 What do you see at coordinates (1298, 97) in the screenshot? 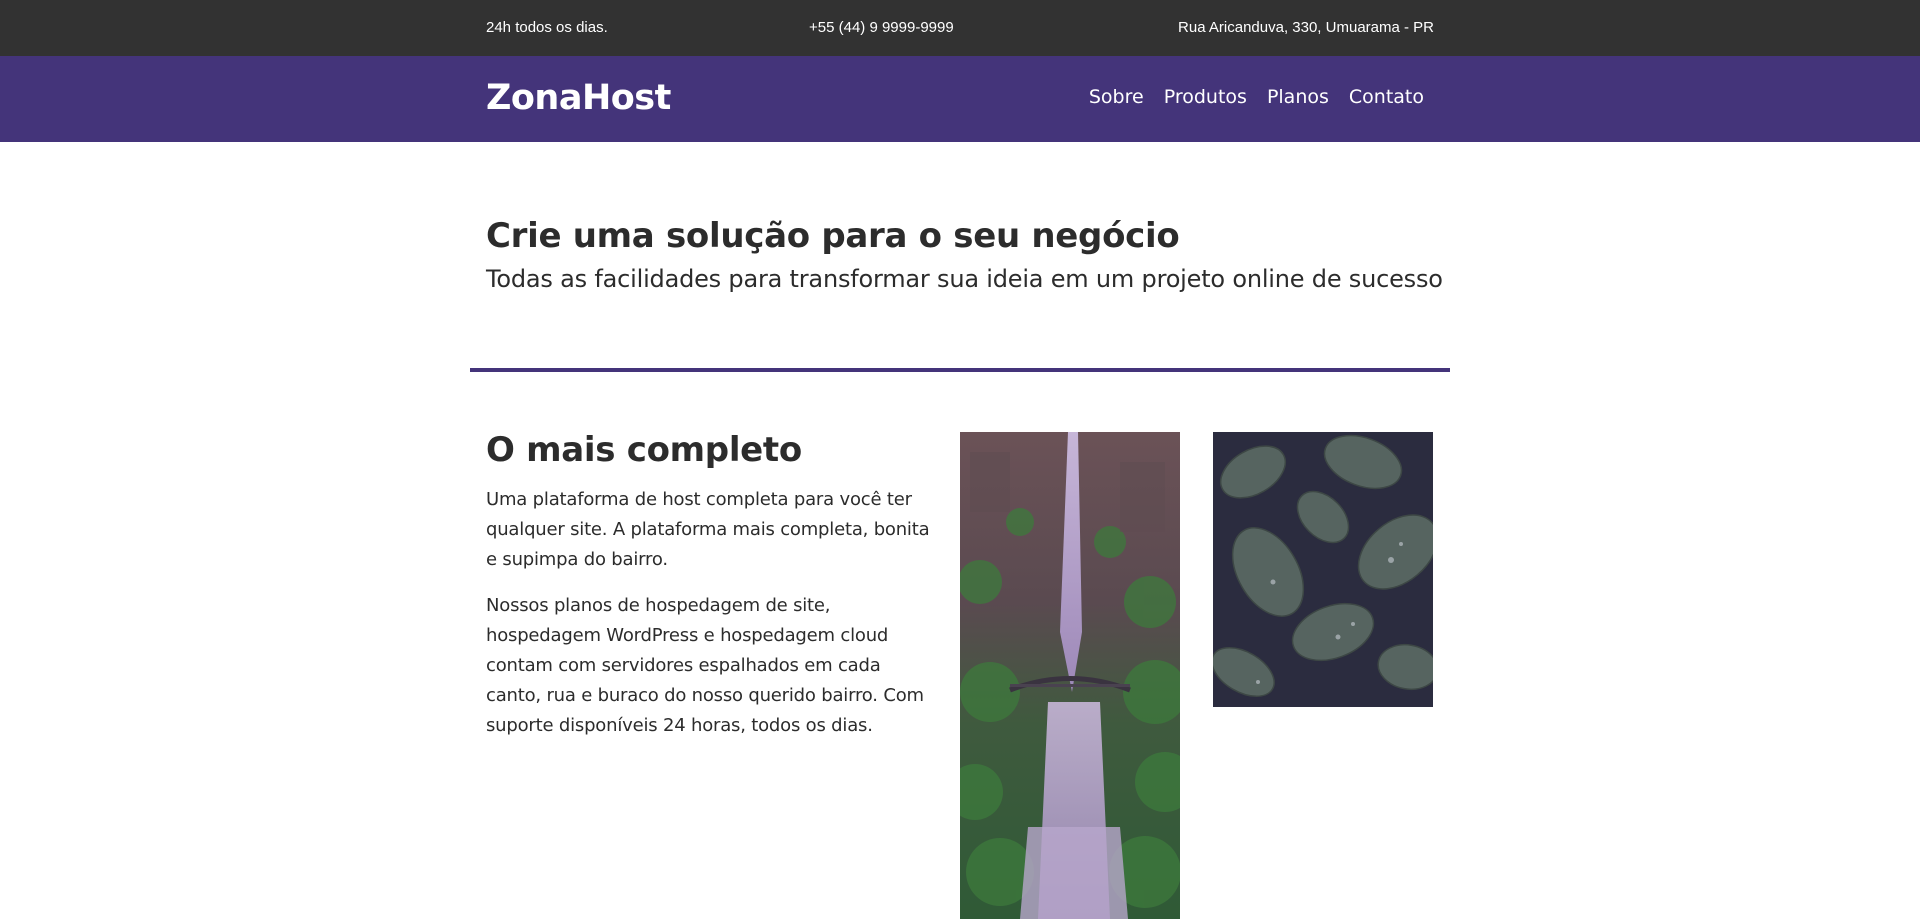
I see `nav-link-planos: Planos` at bounding box center [1298, 97].